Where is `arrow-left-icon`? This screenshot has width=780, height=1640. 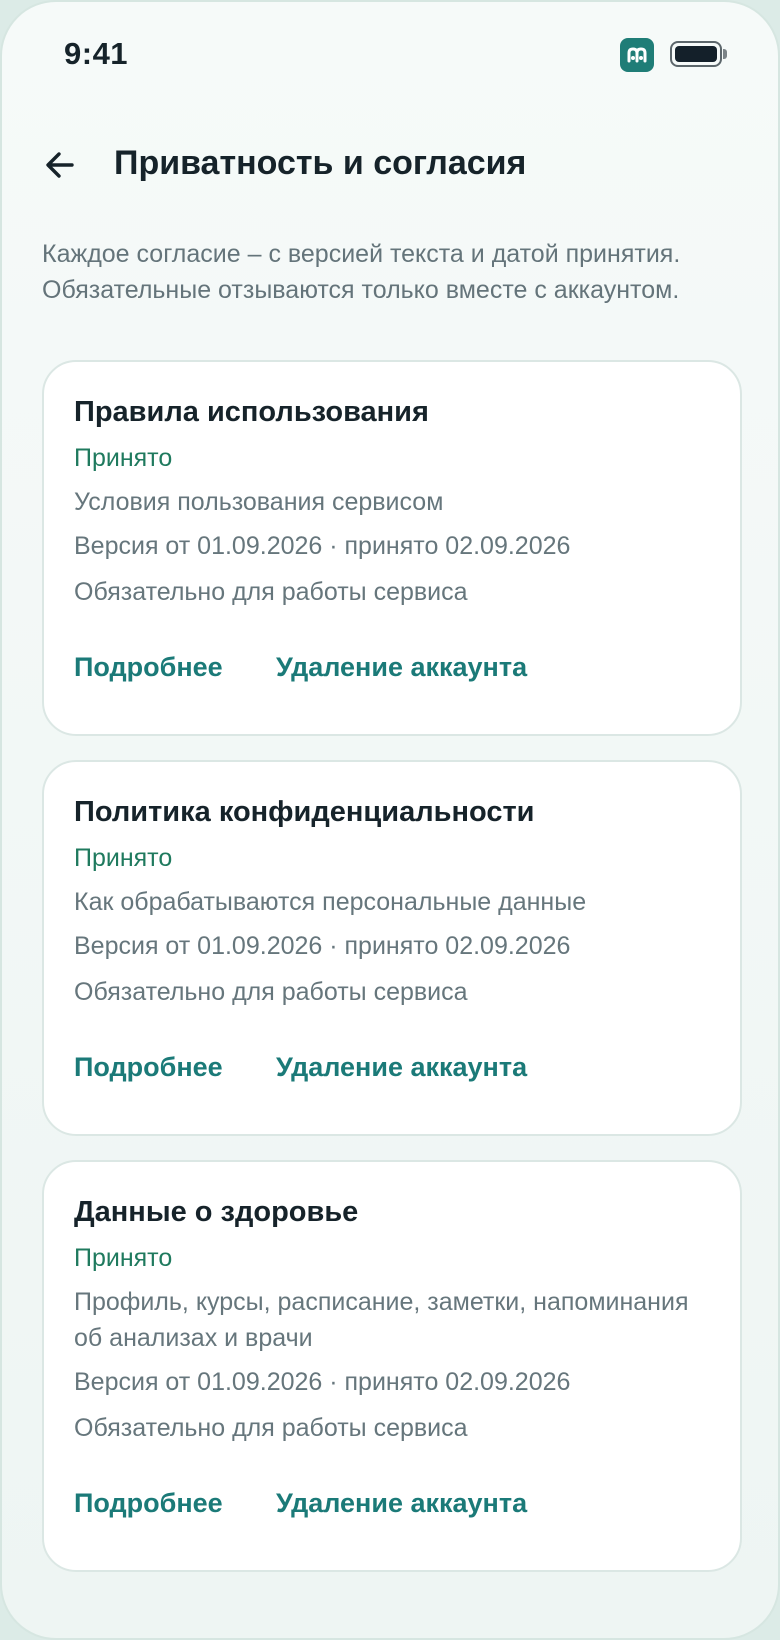 arrow-left-icon is located at coordinates (60, 165).